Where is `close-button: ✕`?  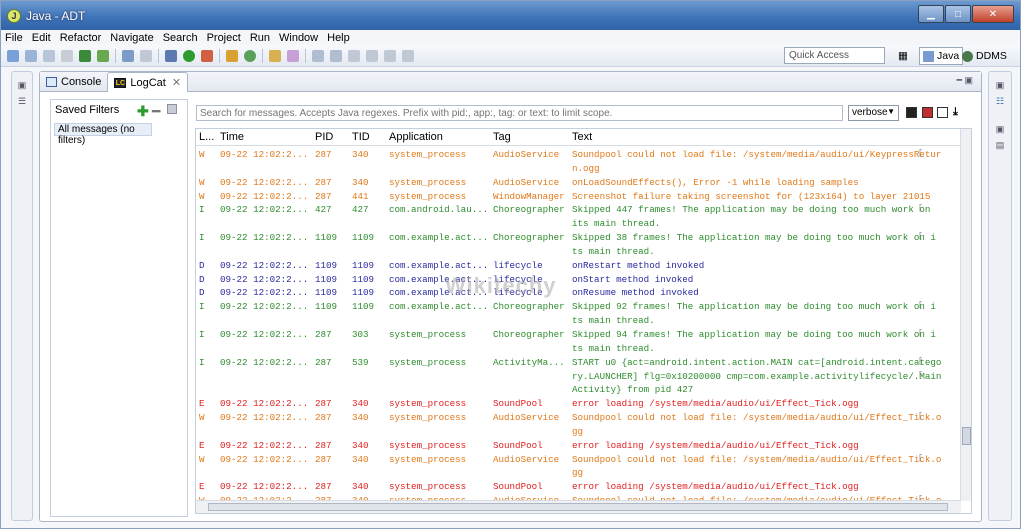 close-button: ✕ is located at coordinates (993, 14).